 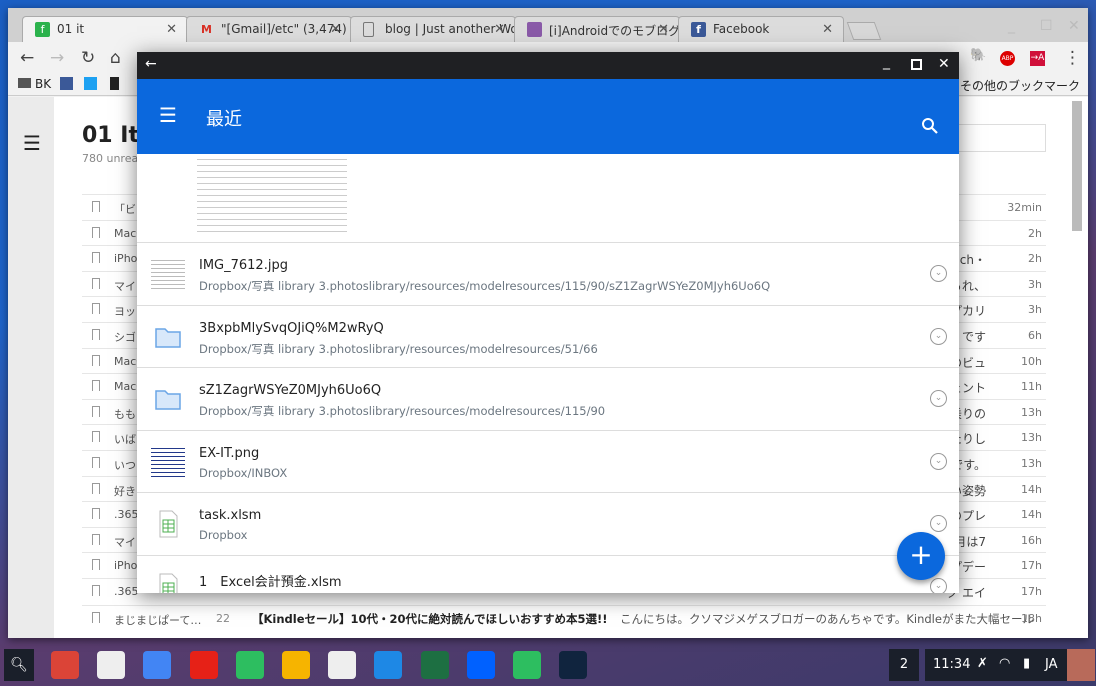 I want to click on maximize-icon: ☐, so click(x=1046, y=26).